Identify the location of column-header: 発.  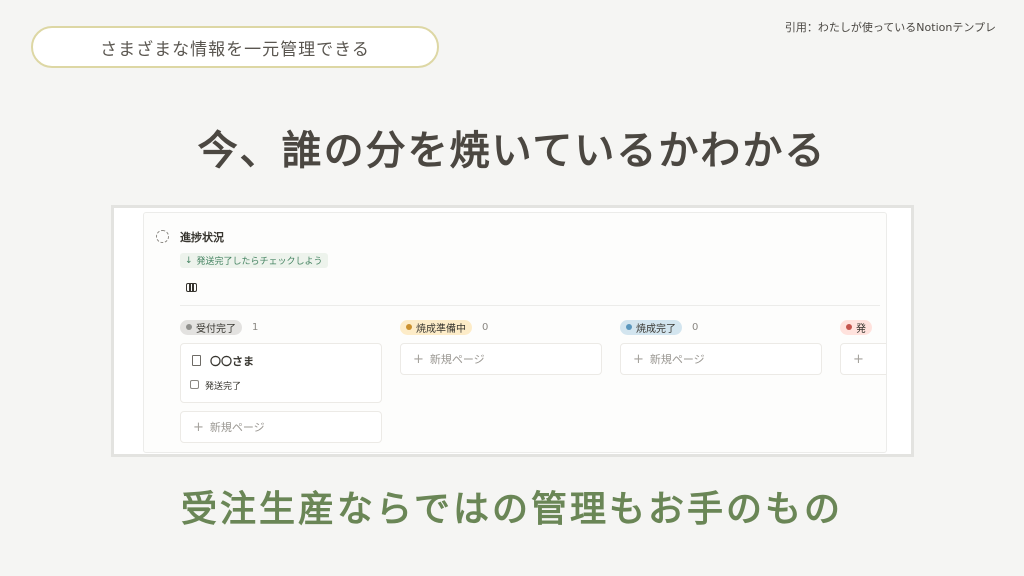
(863, 327).